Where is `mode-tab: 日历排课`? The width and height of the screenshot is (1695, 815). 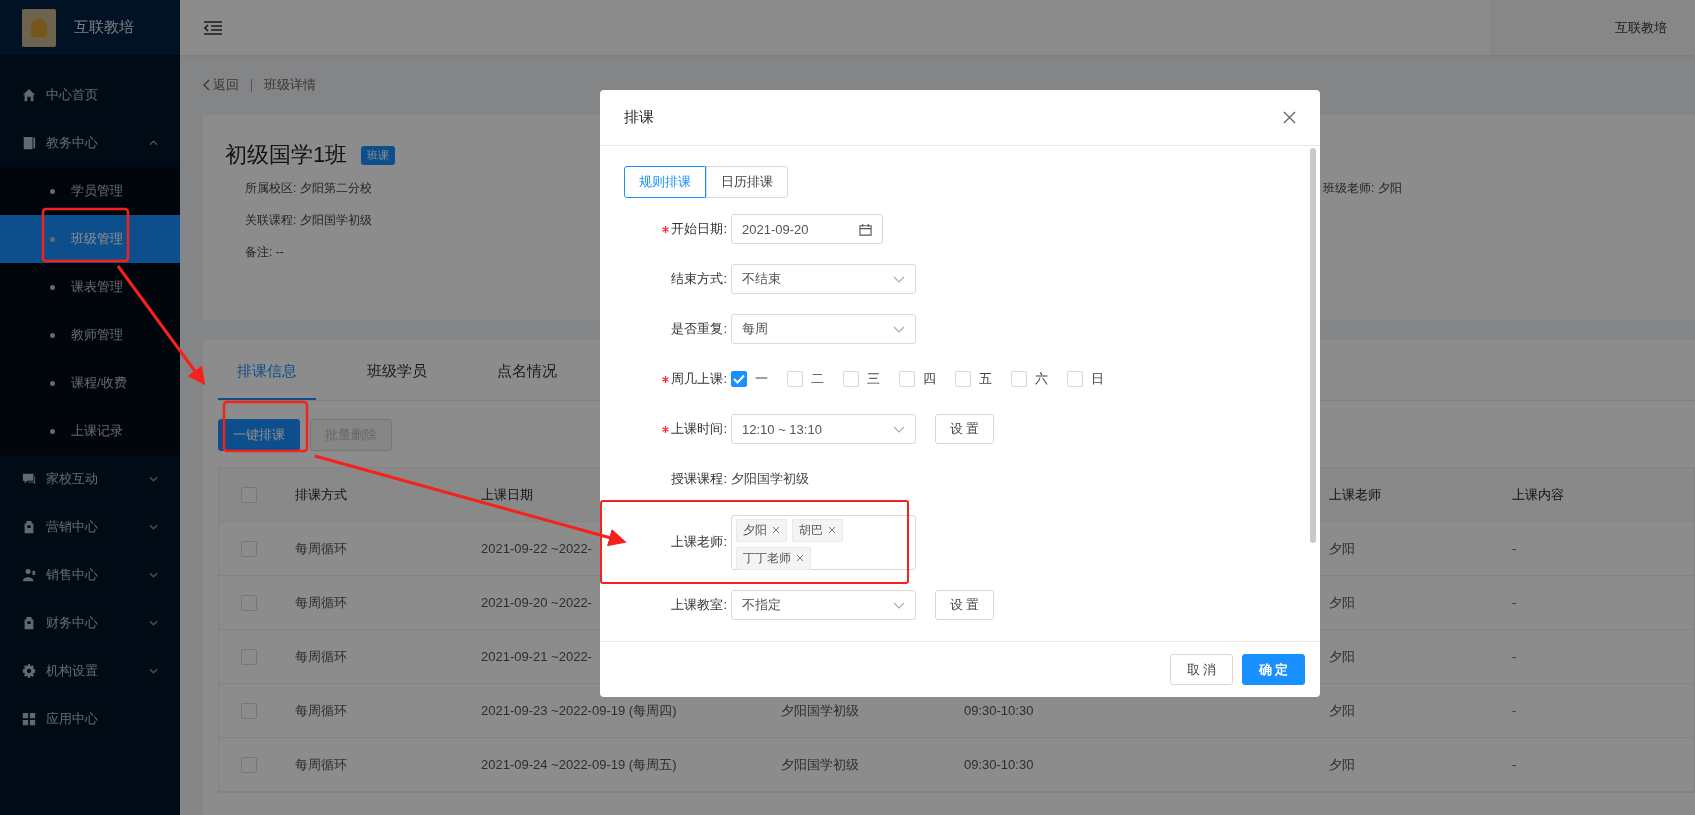 mode-tab: 日历排课 is located at coordinates (747, 182).